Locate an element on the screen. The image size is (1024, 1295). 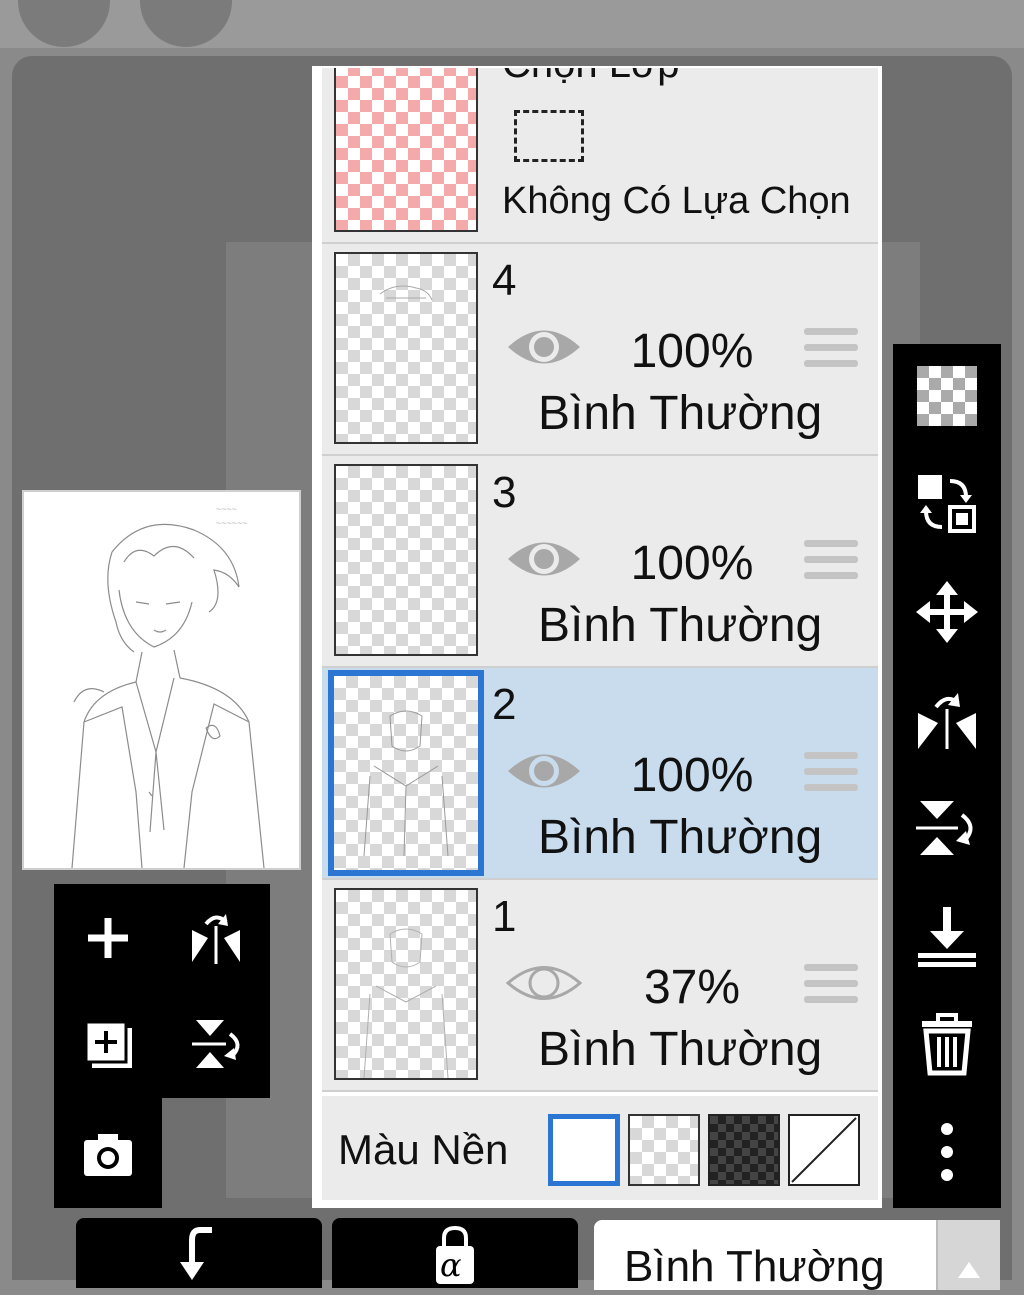
background-color-row: Màu Nền is located at coordinates (600, 1148).